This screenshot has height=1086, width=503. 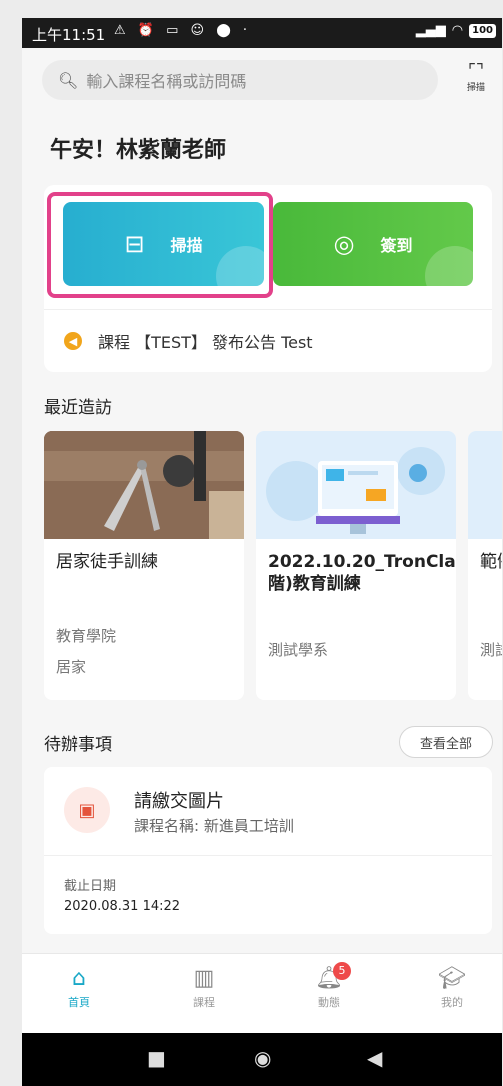 I want to click on speaker-icon: ◀, so click(x=73, y=341).